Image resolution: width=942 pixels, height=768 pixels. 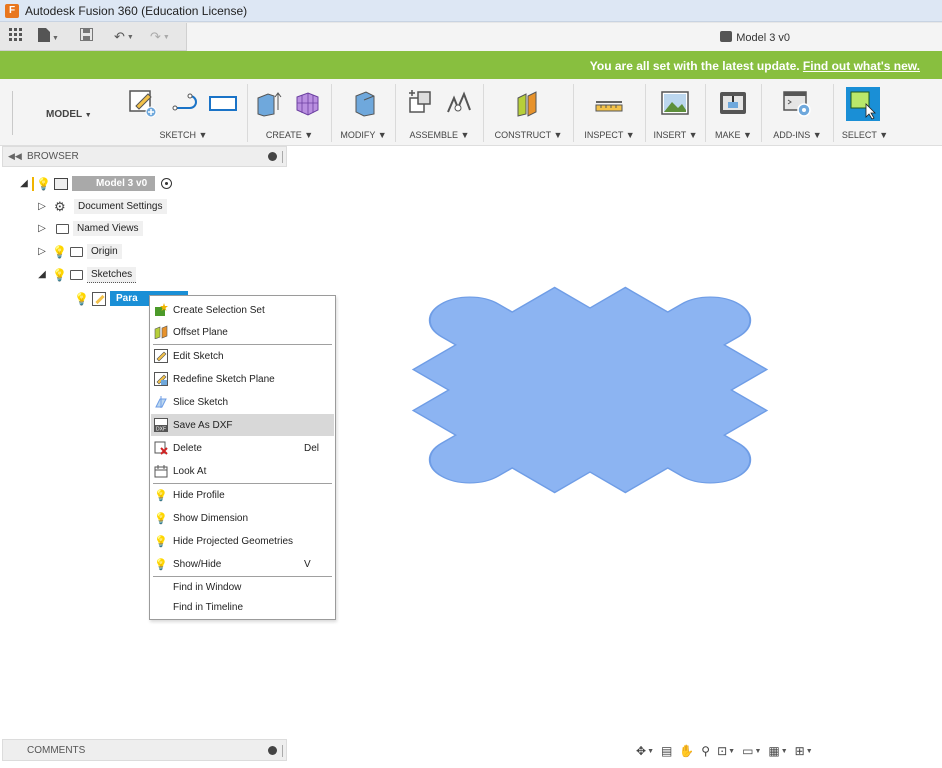 I want to click on comments-panel-header: COMMENTS, so click(x=144, y=750).